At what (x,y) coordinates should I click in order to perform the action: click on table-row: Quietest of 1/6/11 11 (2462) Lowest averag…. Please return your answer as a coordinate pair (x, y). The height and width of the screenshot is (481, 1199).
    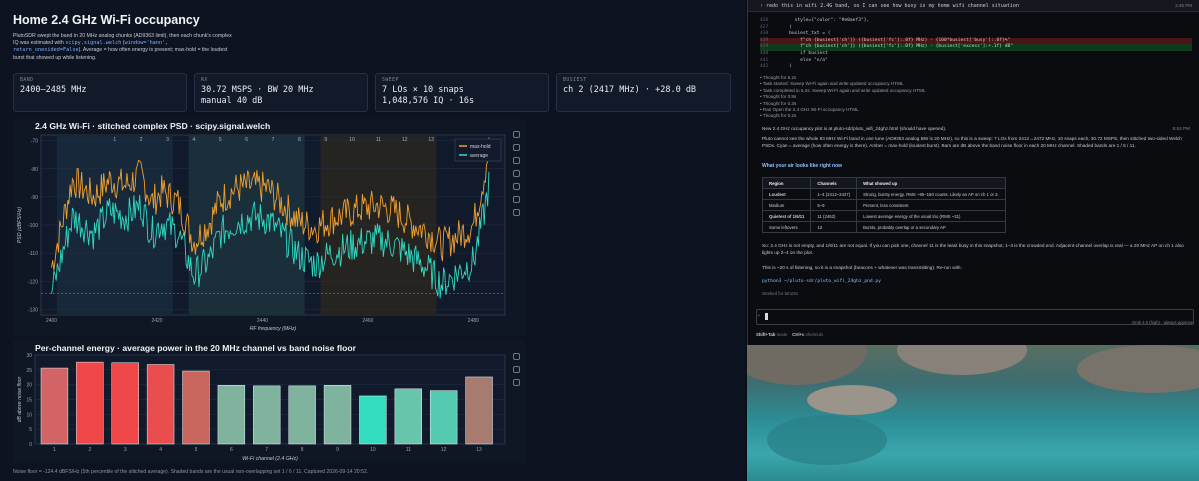
    Looking at the image, I should click on (883, 216).